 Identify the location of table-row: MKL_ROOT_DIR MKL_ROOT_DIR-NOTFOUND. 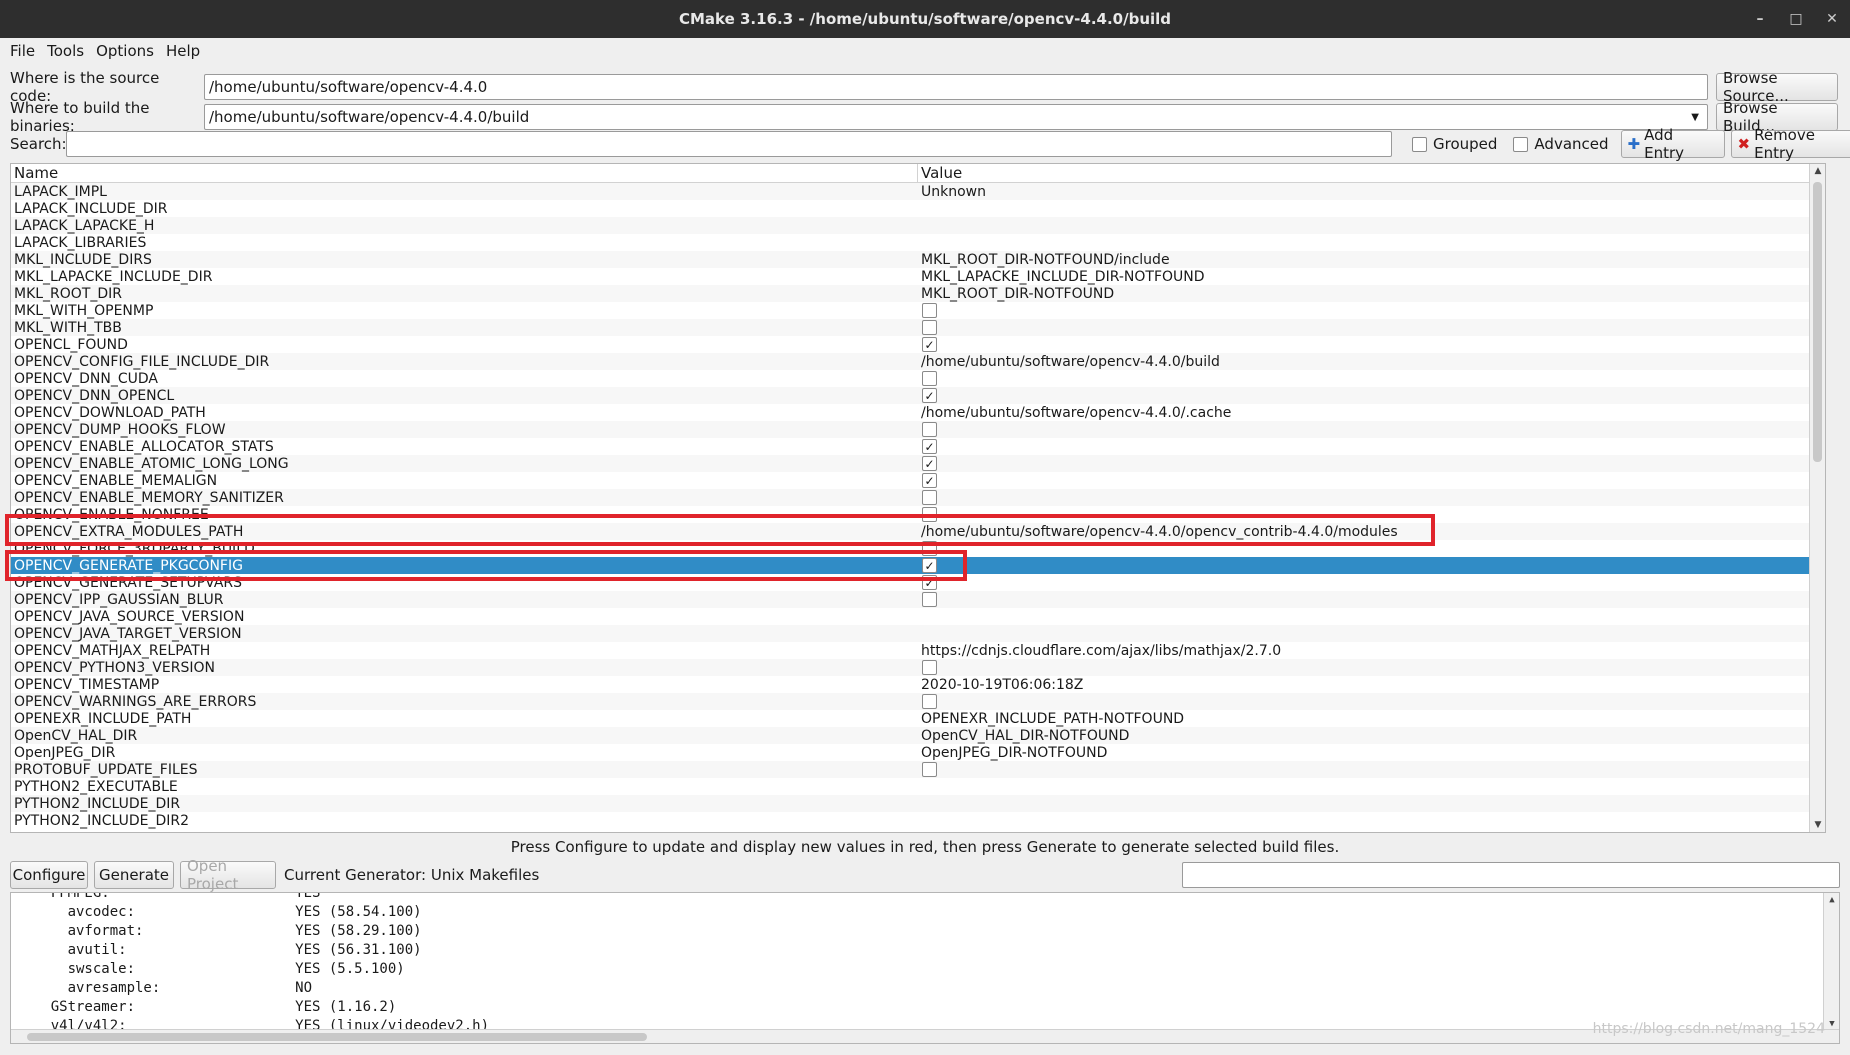
(918, 293).